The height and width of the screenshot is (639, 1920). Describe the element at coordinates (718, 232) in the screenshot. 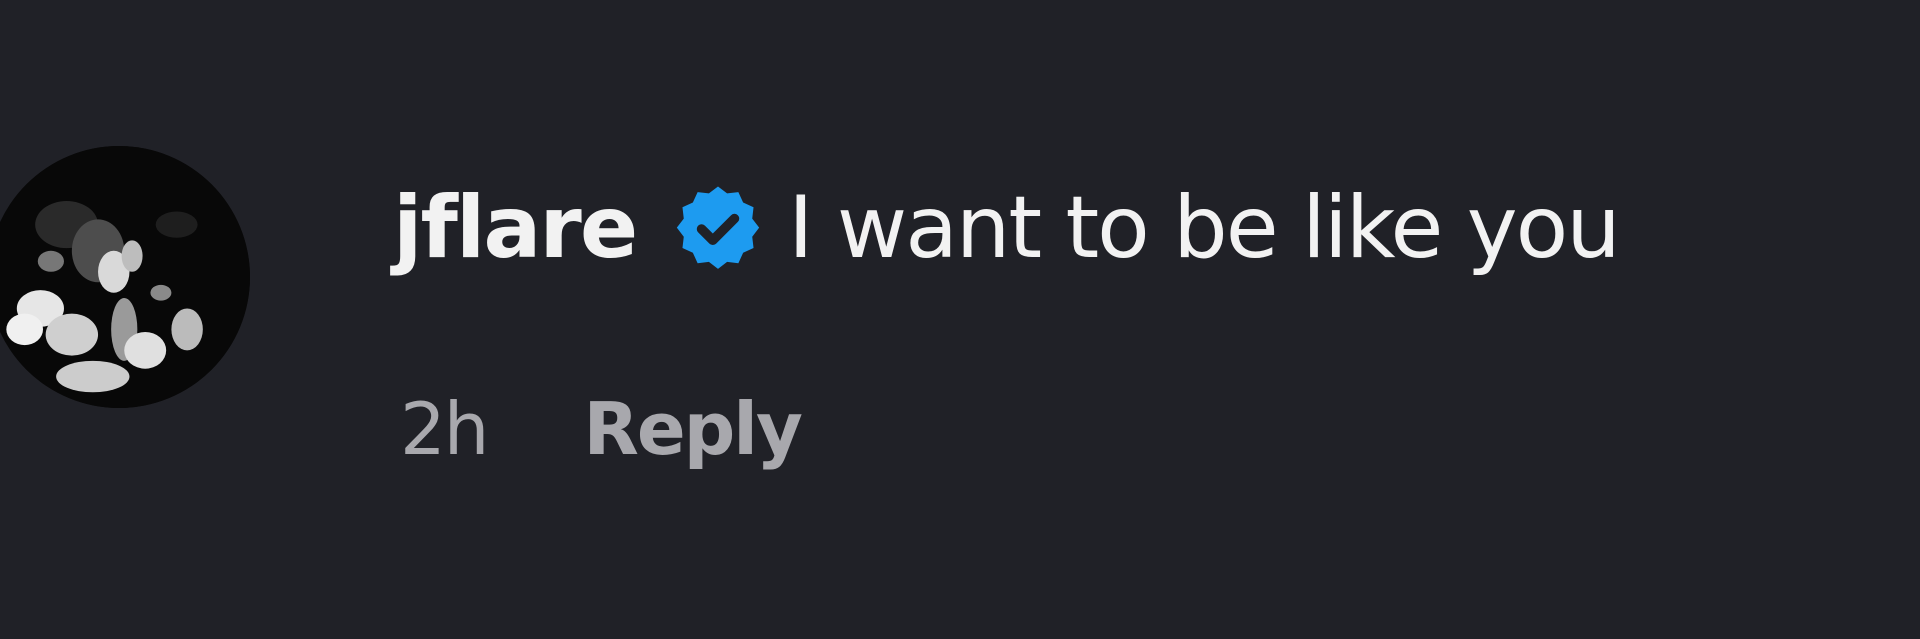

I see `verified-badge-icon` at that location.